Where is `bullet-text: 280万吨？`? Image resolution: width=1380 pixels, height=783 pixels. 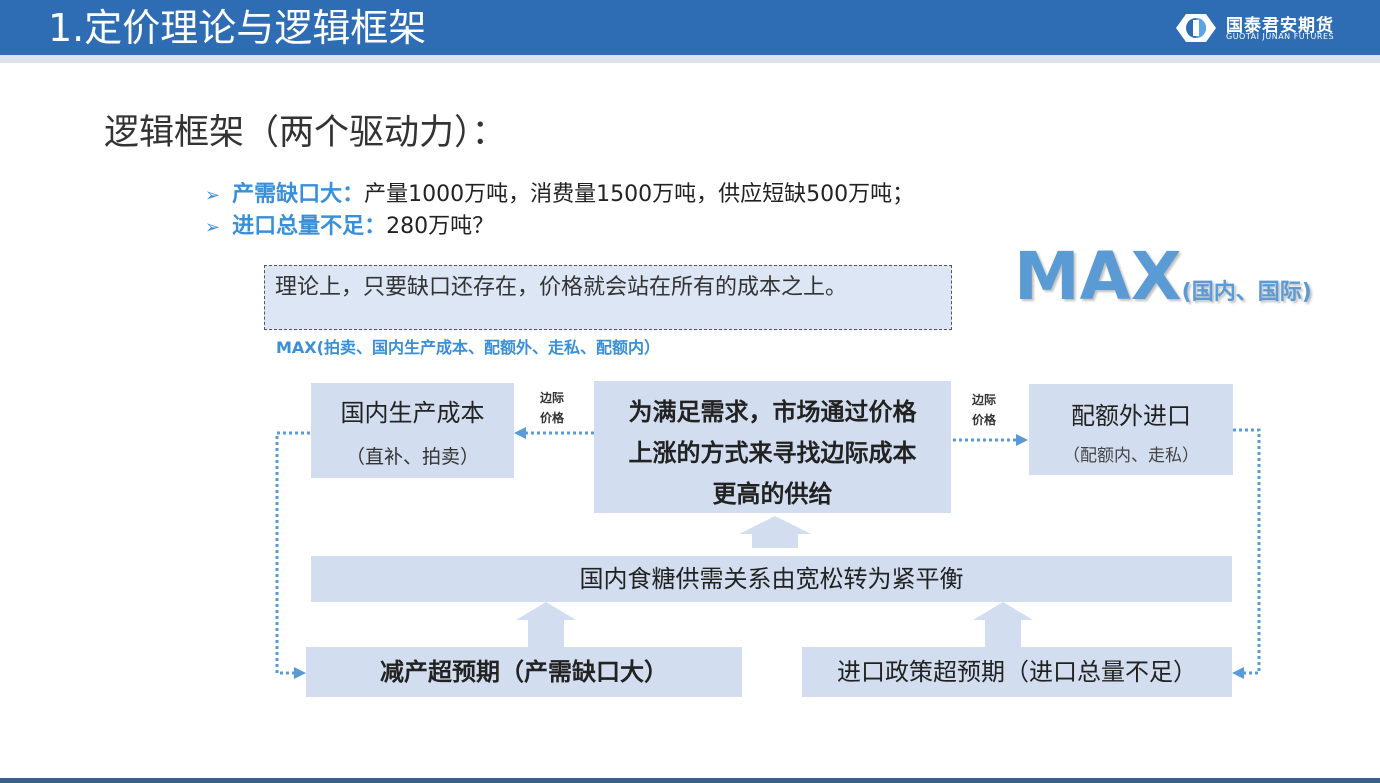
bullet-text: 280万吨？ is located at coordinates (440, 226).